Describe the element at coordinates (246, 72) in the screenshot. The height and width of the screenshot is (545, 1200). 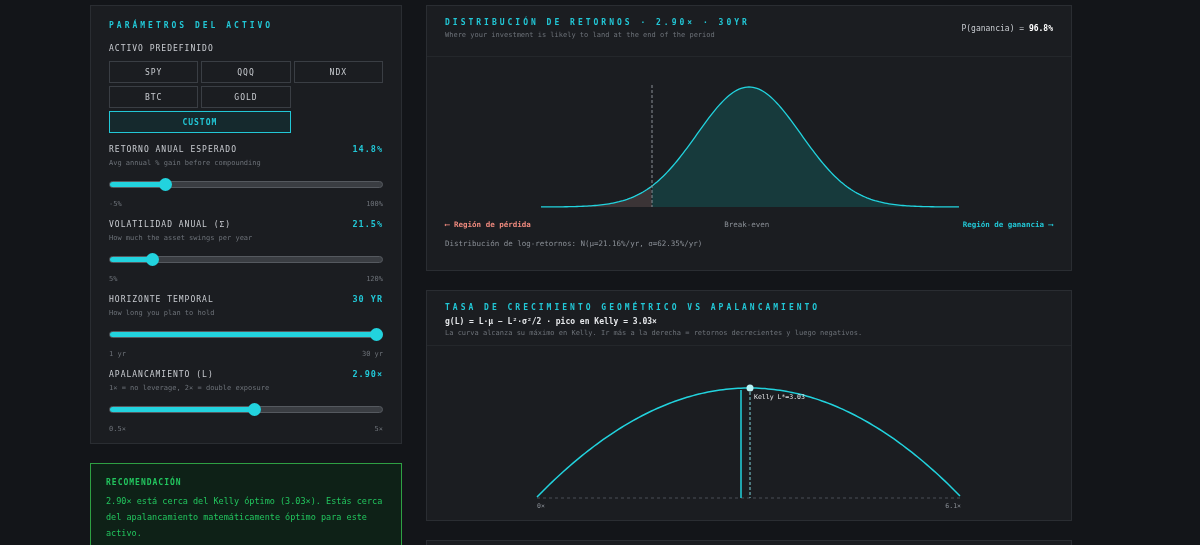
I see `preset-button: QQQ` at that location.